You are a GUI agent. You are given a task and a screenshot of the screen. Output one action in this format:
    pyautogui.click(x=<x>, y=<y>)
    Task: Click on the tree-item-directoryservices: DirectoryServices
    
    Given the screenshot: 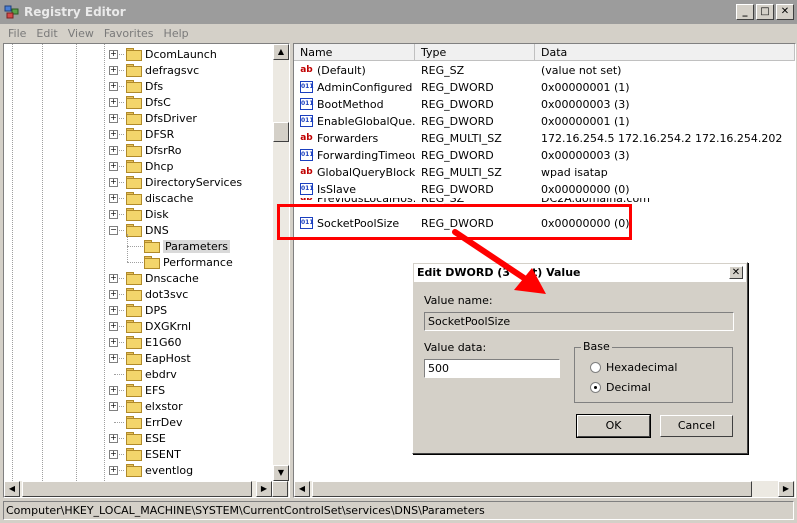 What is the action you would take?
    pyautogui.click(x=184, y=182)
    